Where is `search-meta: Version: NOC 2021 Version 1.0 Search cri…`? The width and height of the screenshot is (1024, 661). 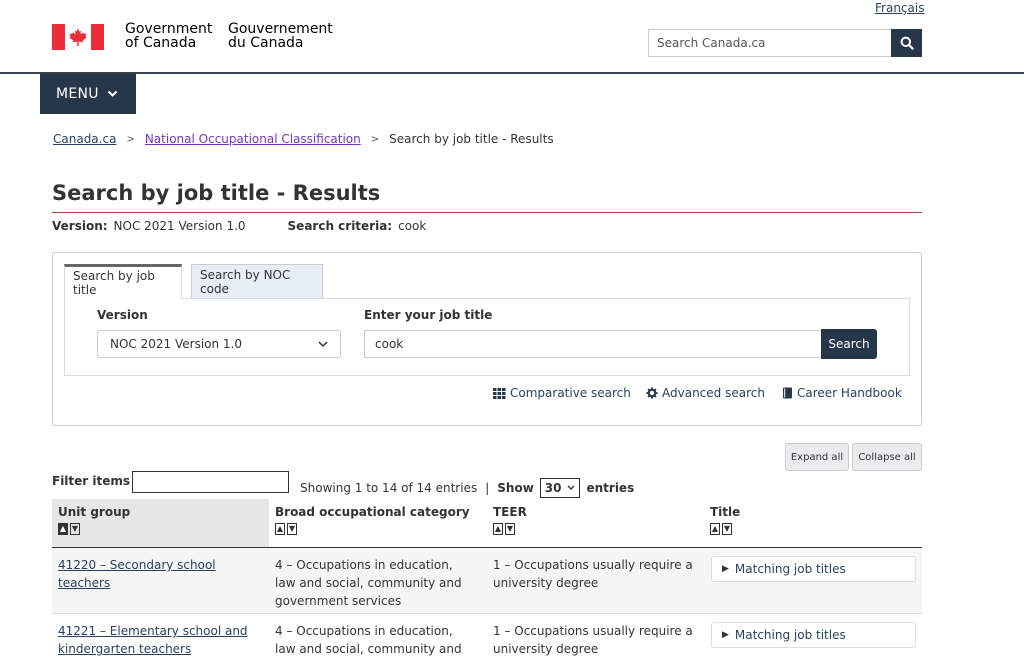 search-meta: Version: NOC 2021 Version 1.0 Search cri… is located at coordinates (239, 226).